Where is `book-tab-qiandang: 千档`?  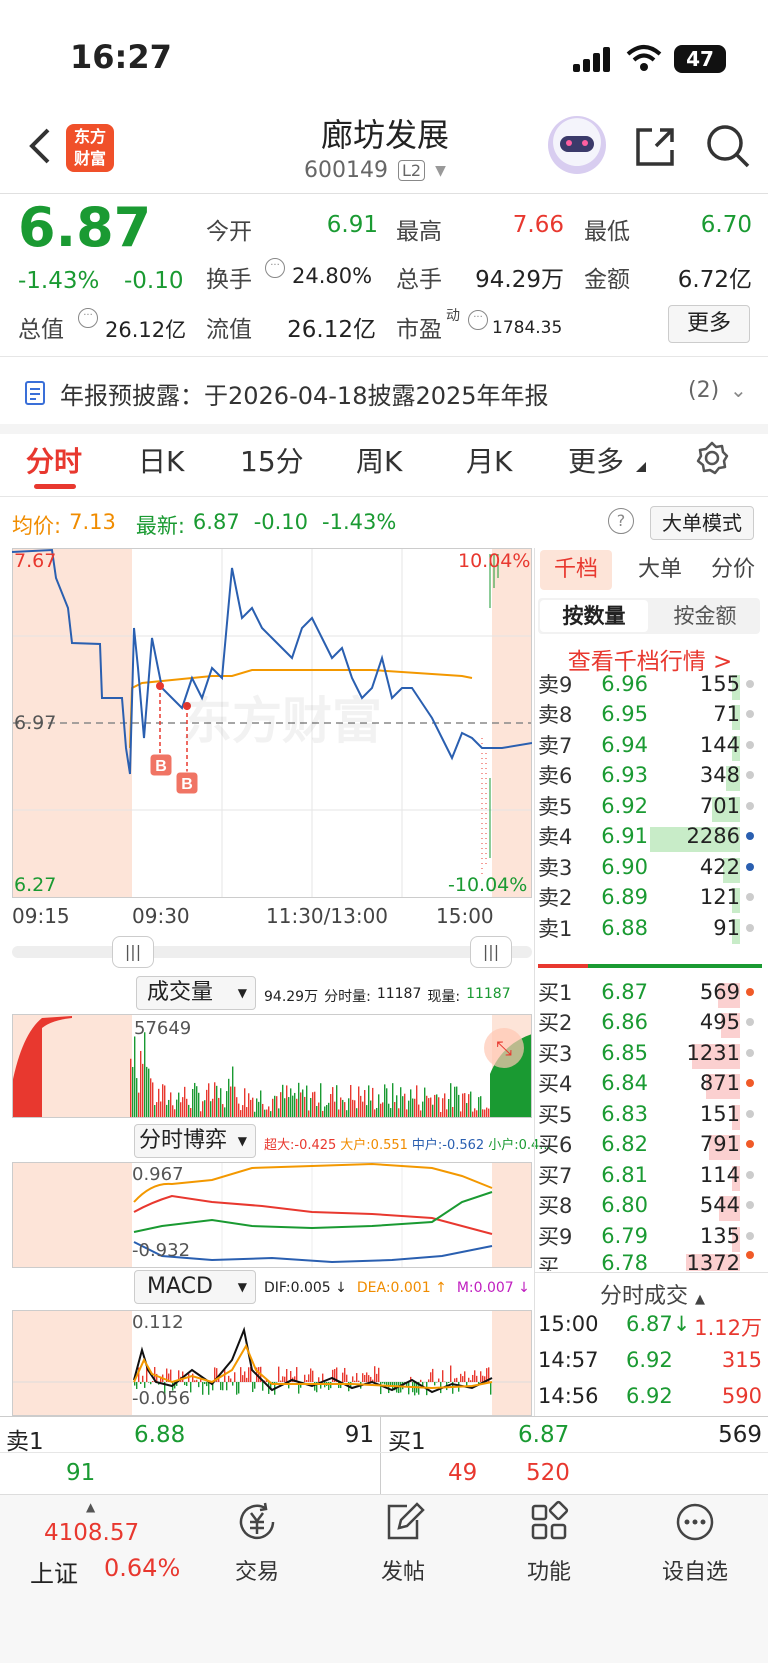 book-tab-qiandang: 千档 is located at coordinates (576, 570).